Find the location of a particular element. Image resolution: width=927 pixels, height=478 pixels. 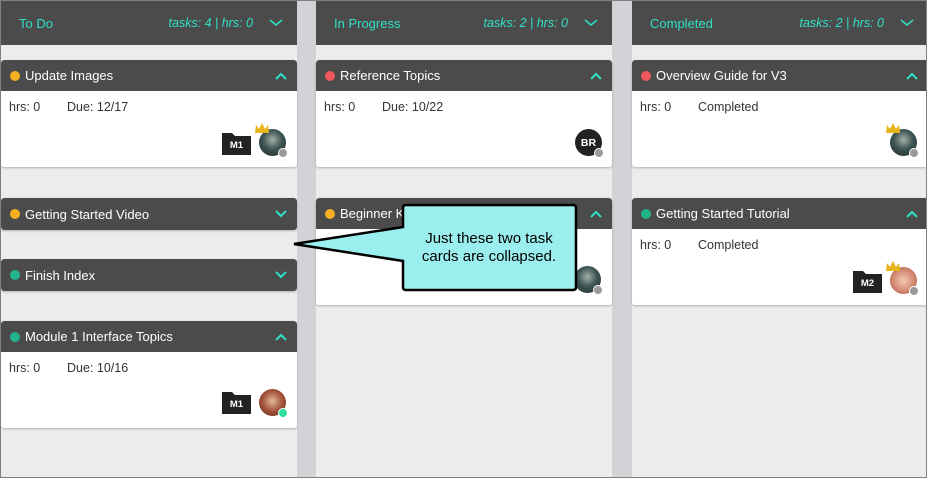

callout-annotation: Just these two task cards are collapsed. is located at coordinates (437, 248).